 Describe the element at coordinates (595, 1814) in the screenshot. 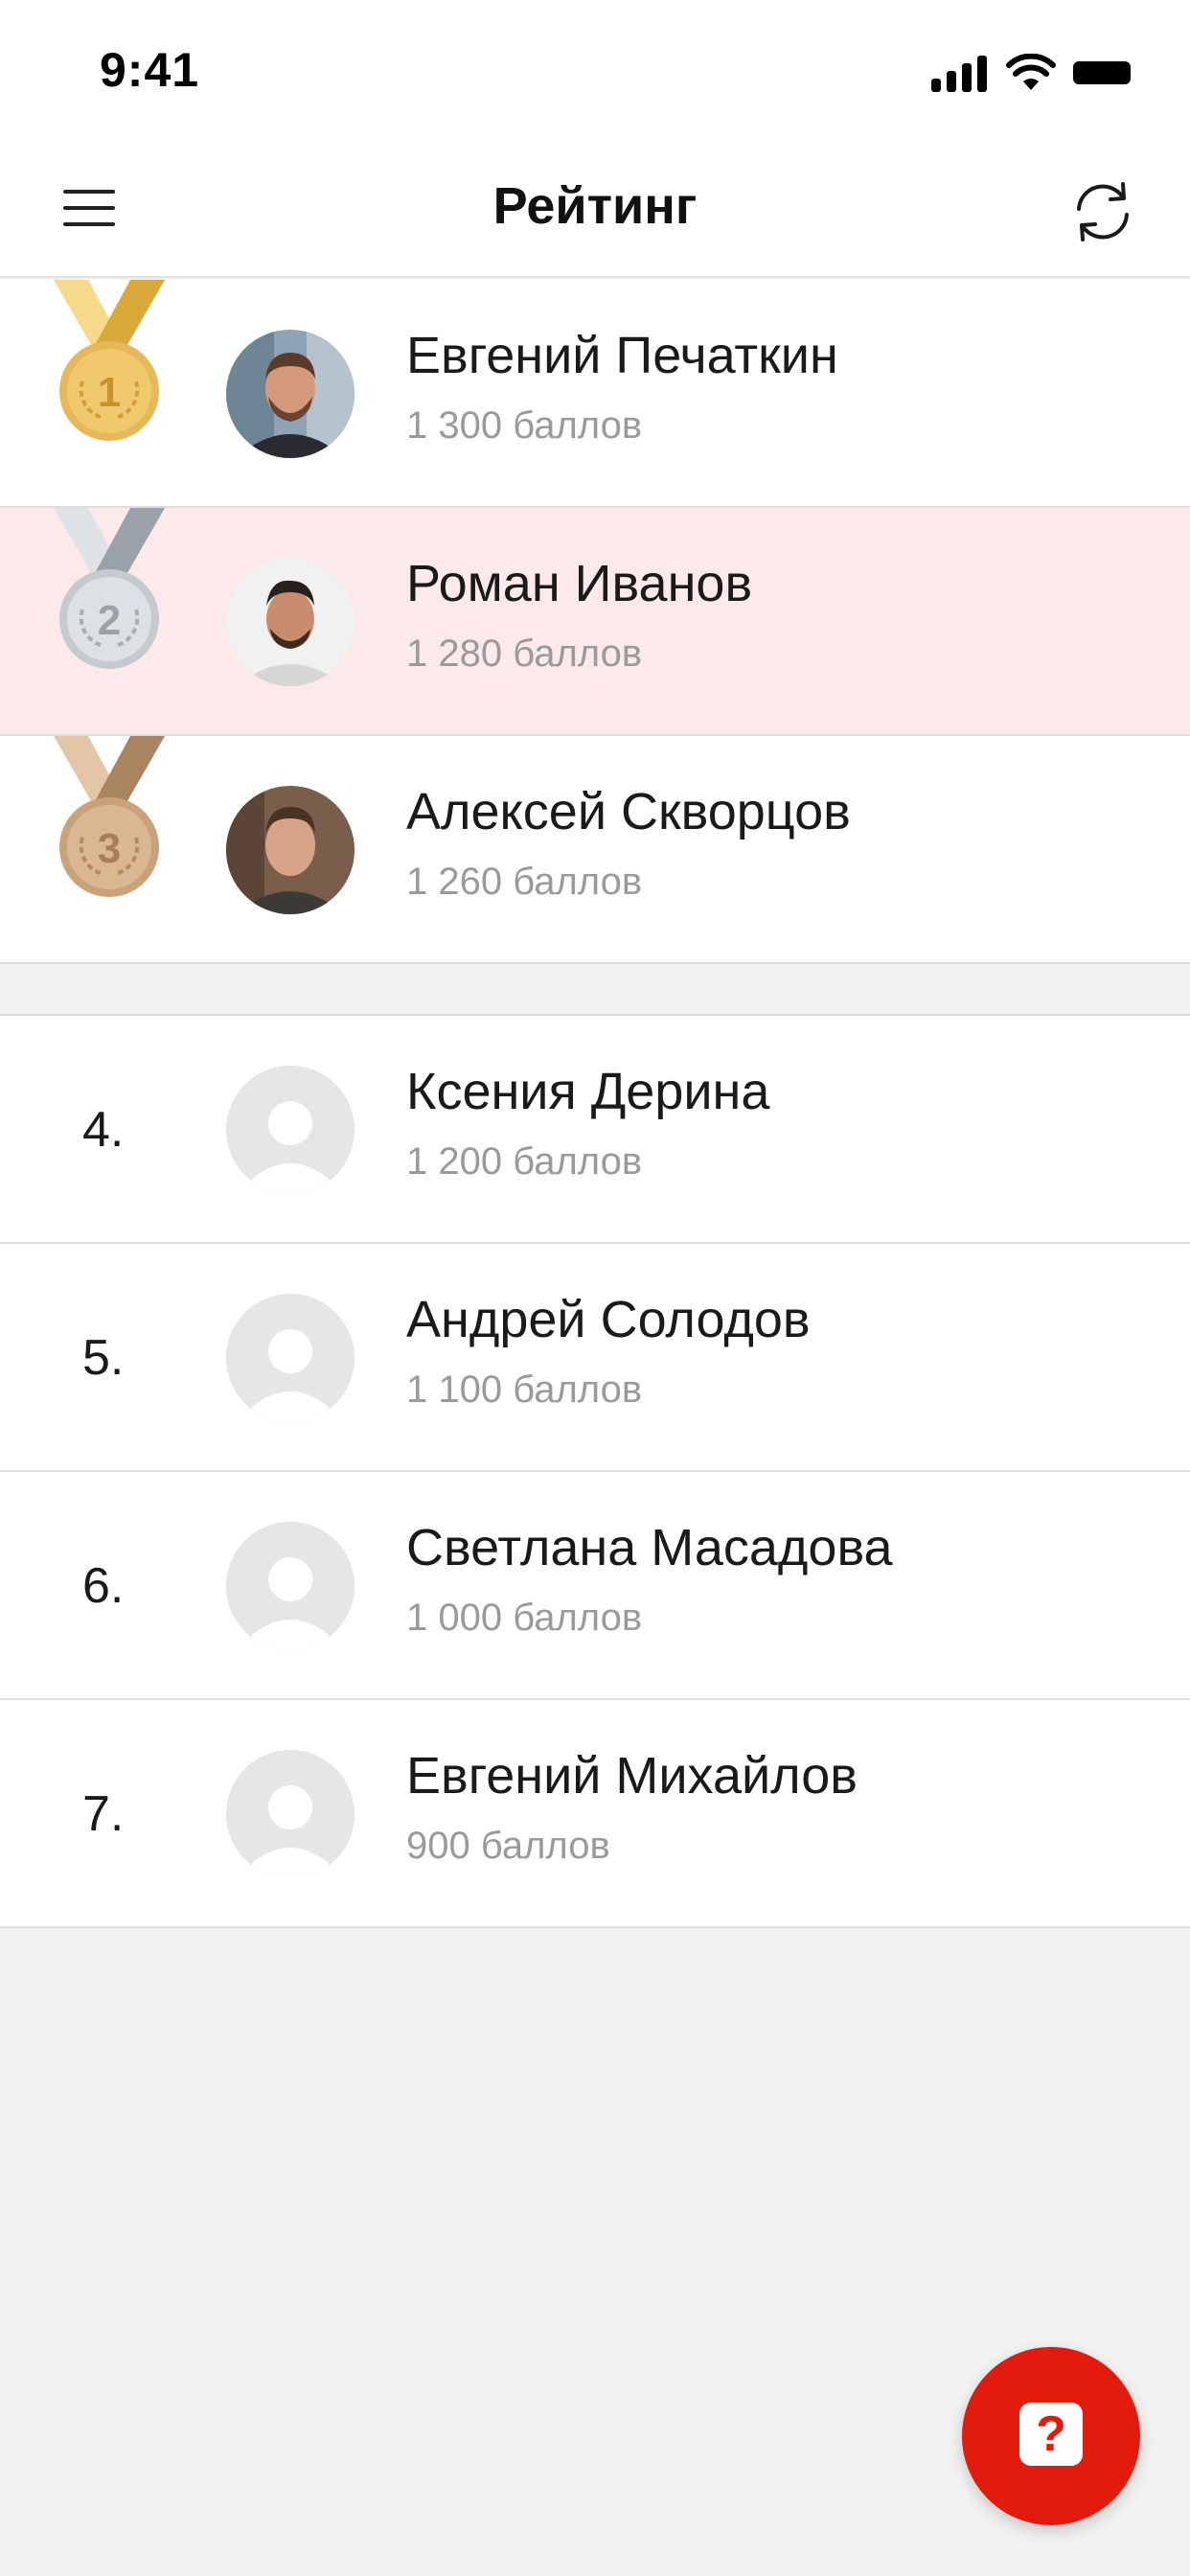

I see `ranking-row-7: 7. Евгений Михайлов 900 баллов` at that location.